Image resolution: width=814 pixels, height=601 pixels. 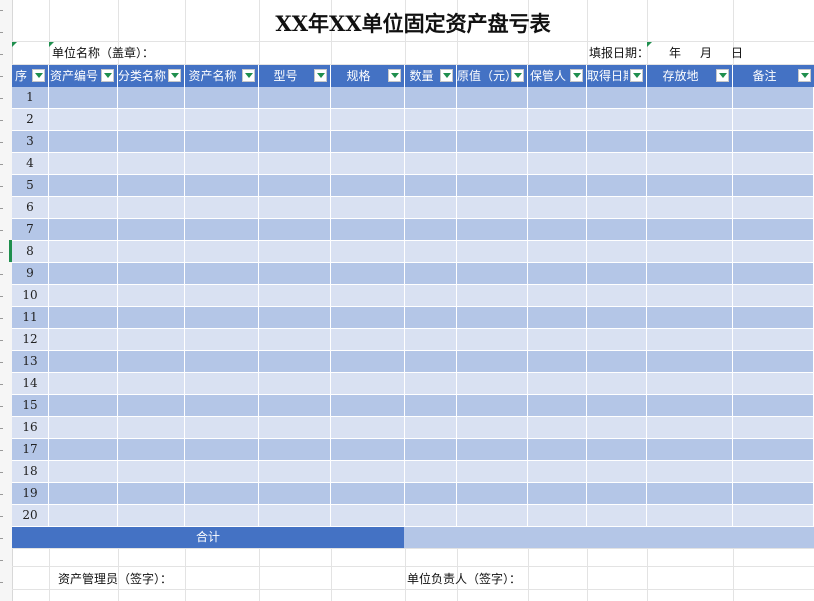 What do you see at coordinates (30, 296) in the screenshot?
I see `row-number-cell: 10` at bounding box center [30, 296].